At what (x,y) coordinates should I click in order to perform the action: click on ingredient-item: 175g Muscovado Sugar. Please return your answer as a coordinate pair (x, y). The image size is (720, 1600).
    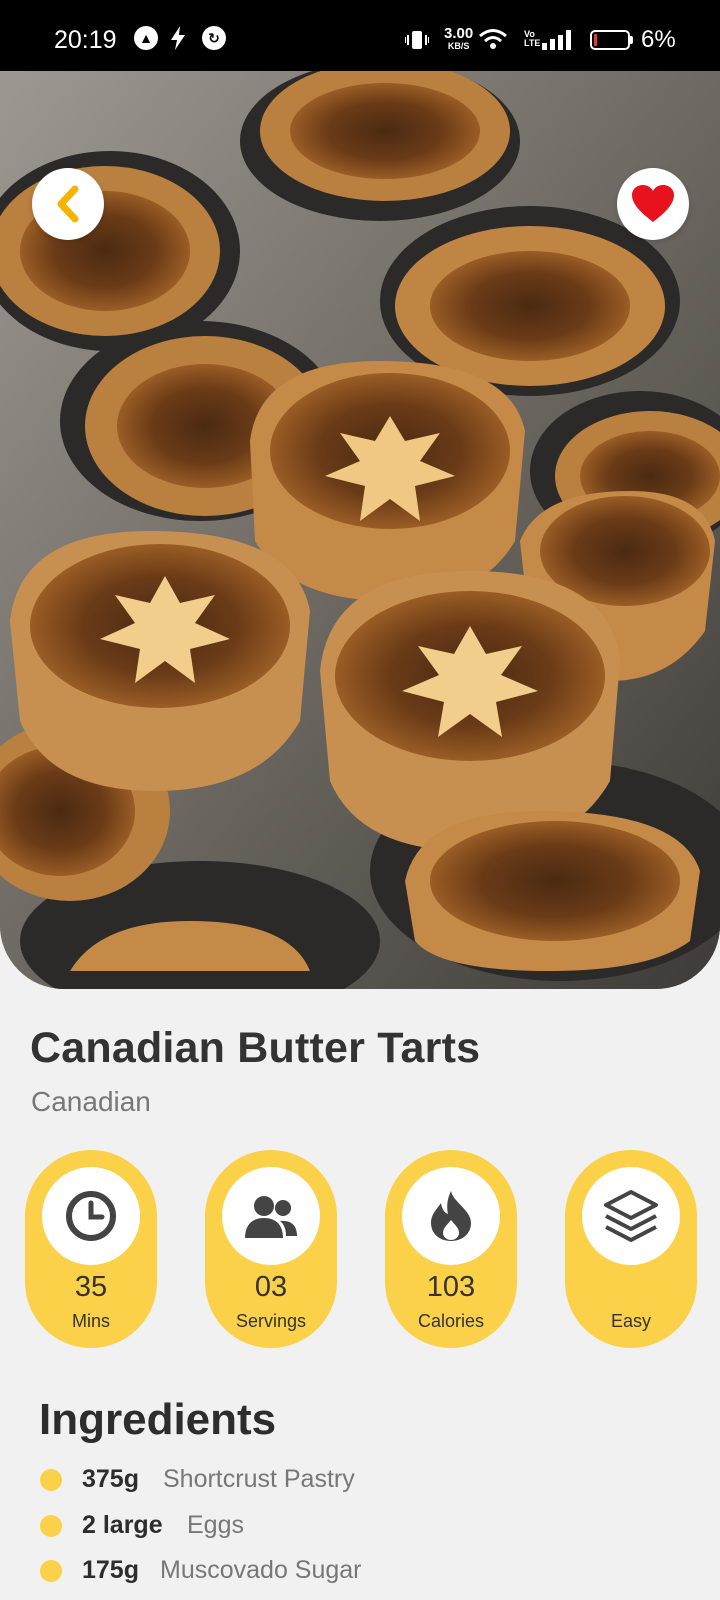
    Looking at the image, I should click on (360, 1571).